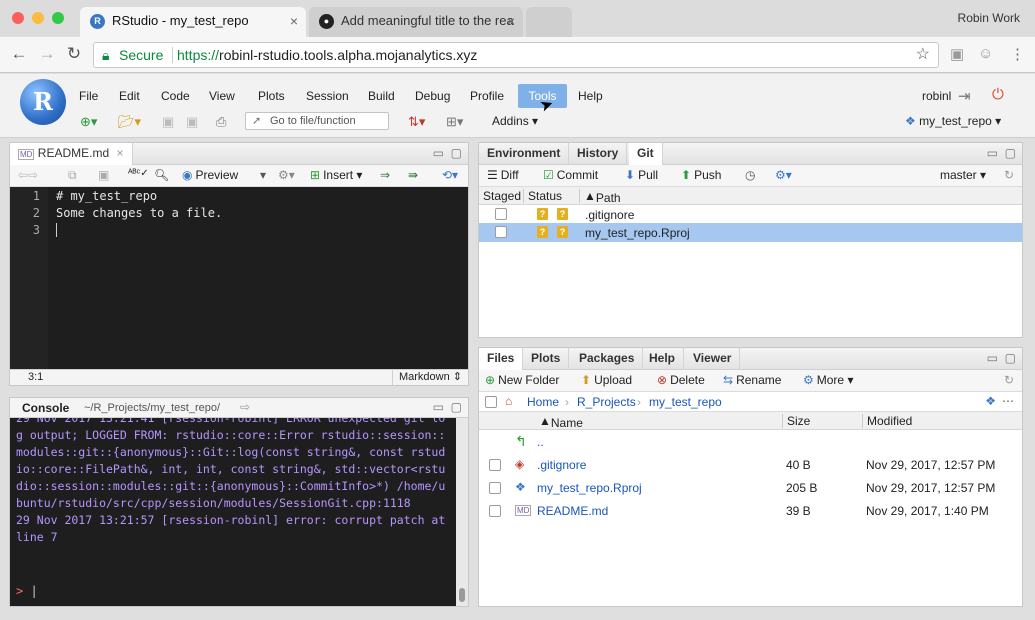 Image resolution: width=1035 pixels, height=620 pixels. Describe the element at coordinates (590, 96) in the screenshot. I see `menu-help: Help` at that location.